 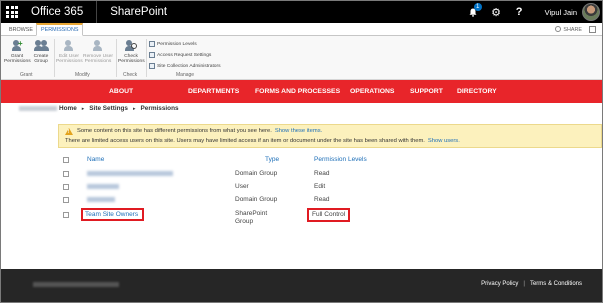 I want to click on help-icon: ?, so click(x=519, y=12).